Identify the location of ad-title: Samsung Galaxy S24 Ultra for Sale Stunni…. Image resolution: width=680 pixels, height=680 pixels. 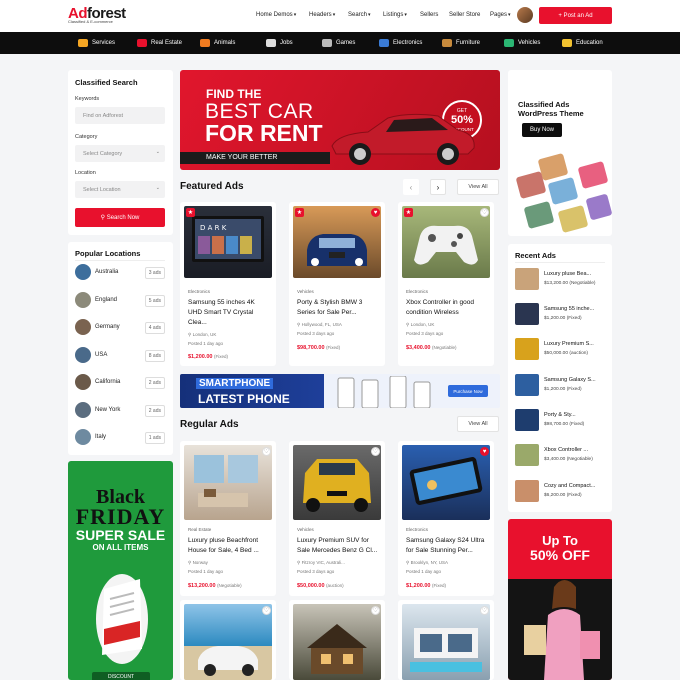
(447, 546).